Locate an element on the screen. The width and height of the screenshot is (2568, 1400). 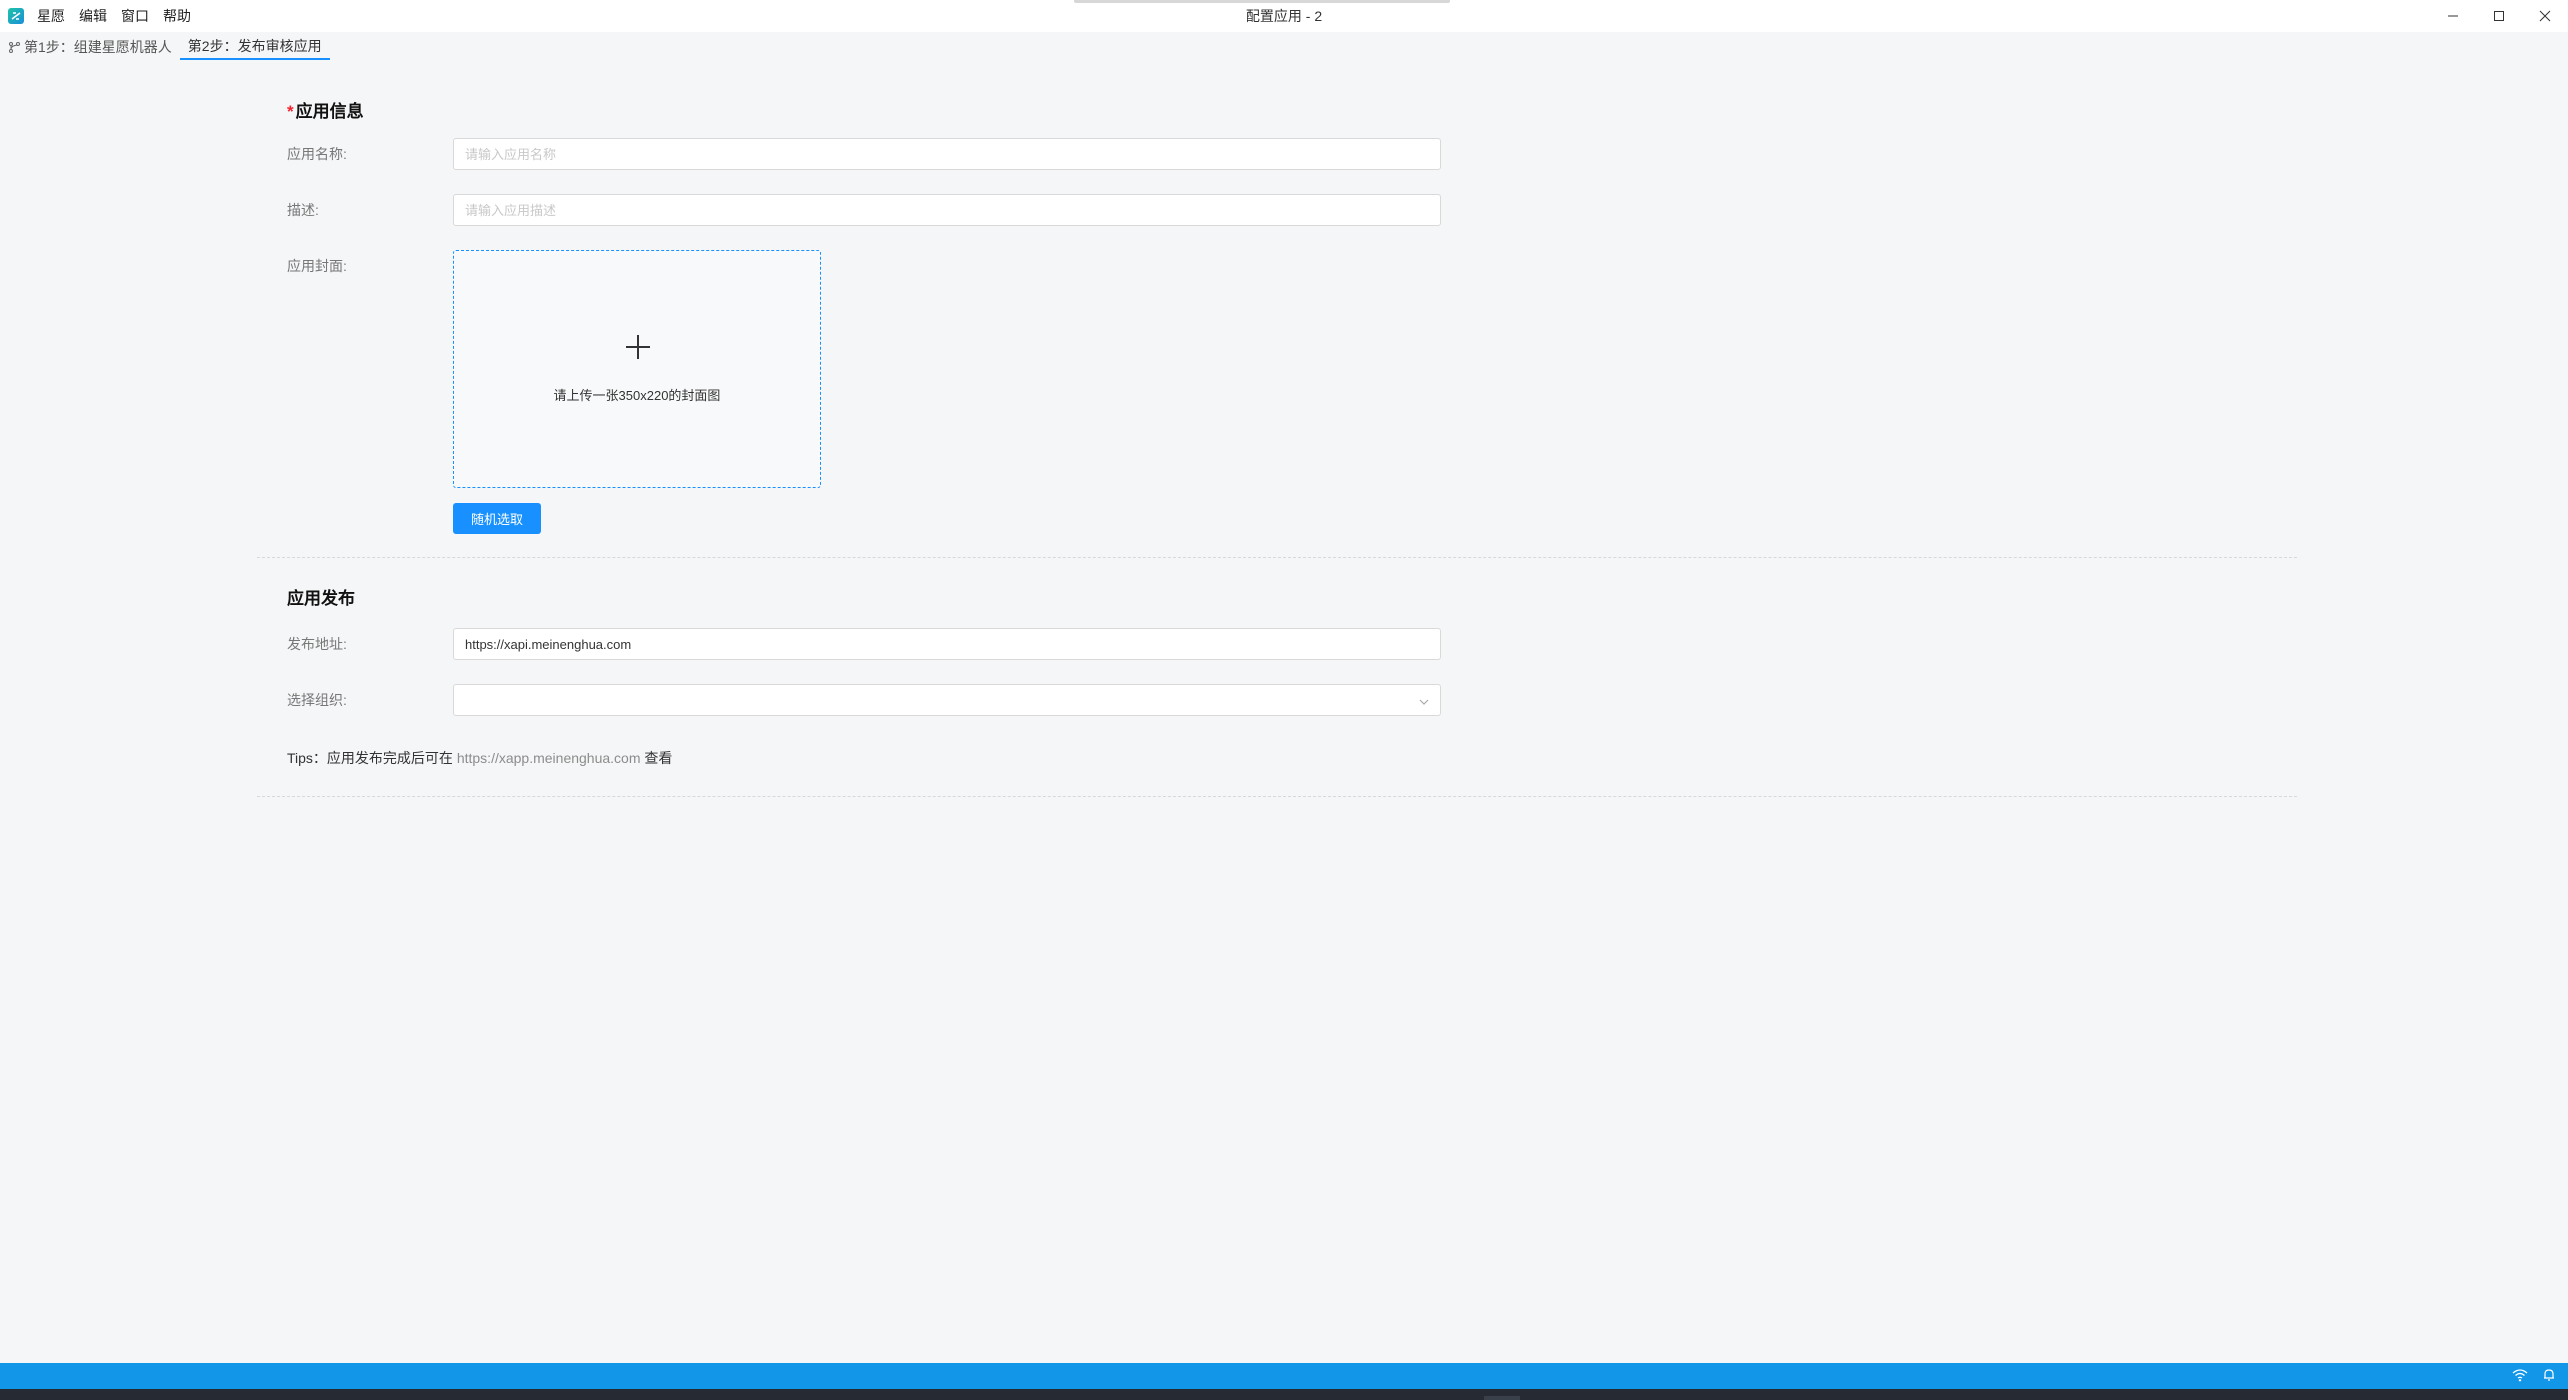
close-button is located at coordinates (2545, 16).